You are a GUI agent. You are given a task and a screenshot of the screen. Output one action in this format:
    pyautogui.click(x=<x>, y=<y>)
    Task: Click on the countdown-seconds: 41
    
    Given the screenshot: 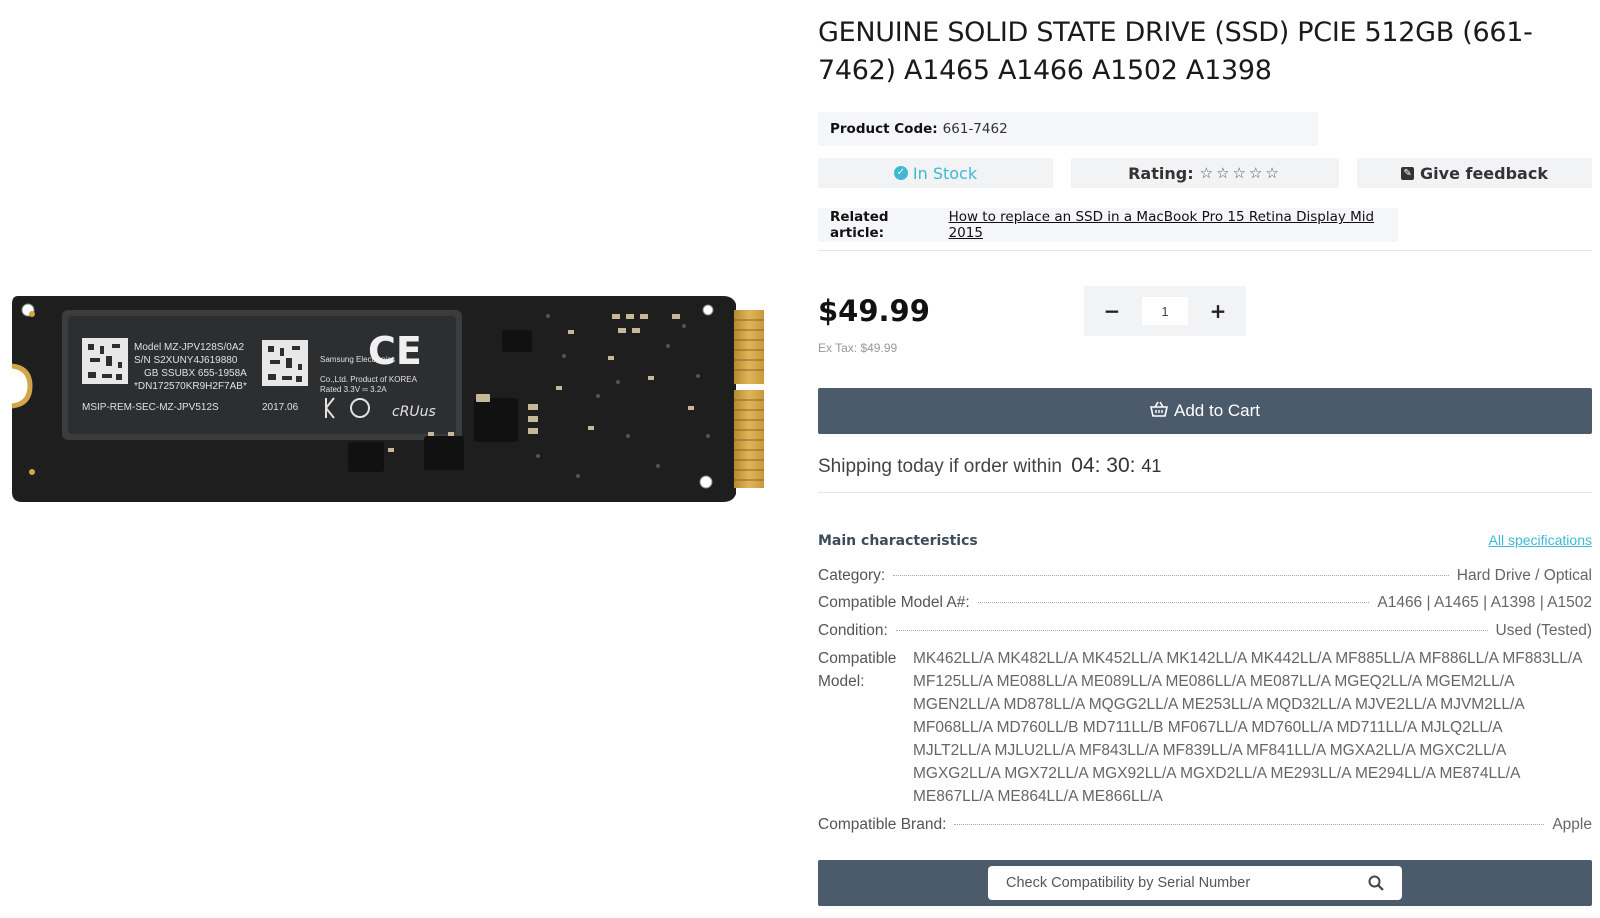 What is the action you would take?
    pyautogui.click(x=1151, y=466)
    